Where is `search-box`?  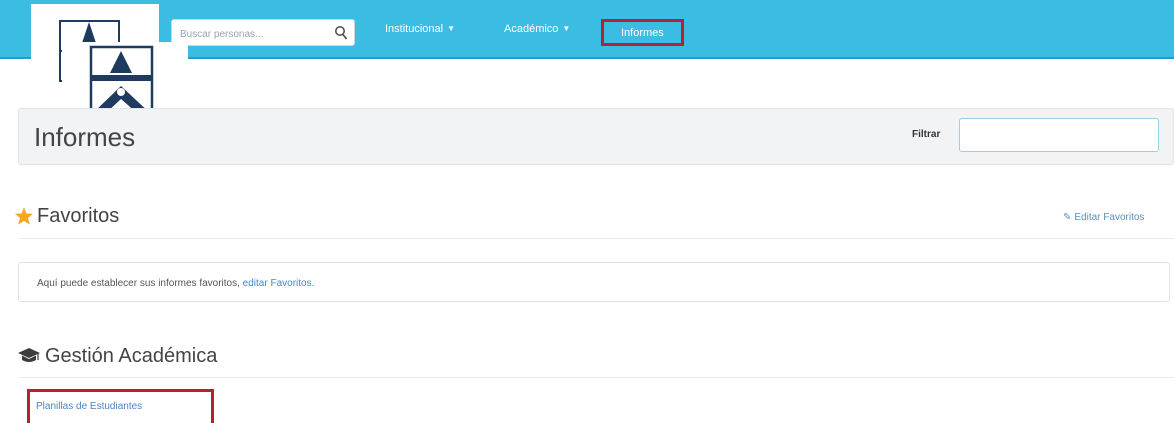 search-box is located at coordinates (263, 32).